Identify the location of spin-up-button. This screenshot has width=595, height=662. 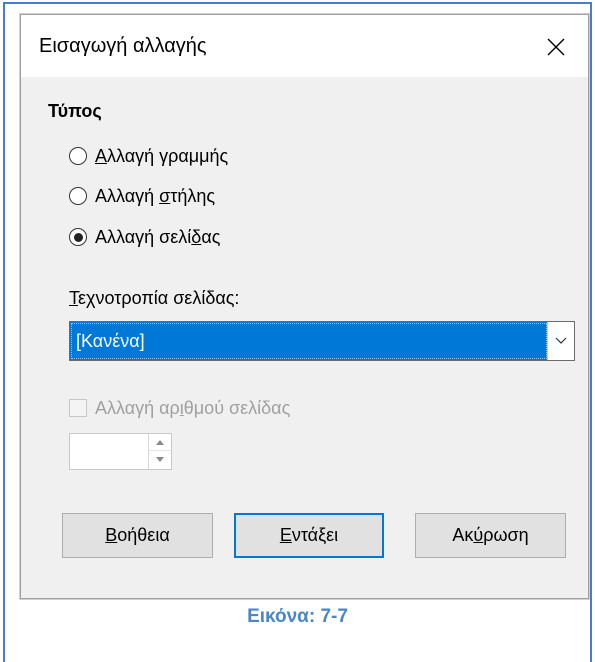
(160, 442).